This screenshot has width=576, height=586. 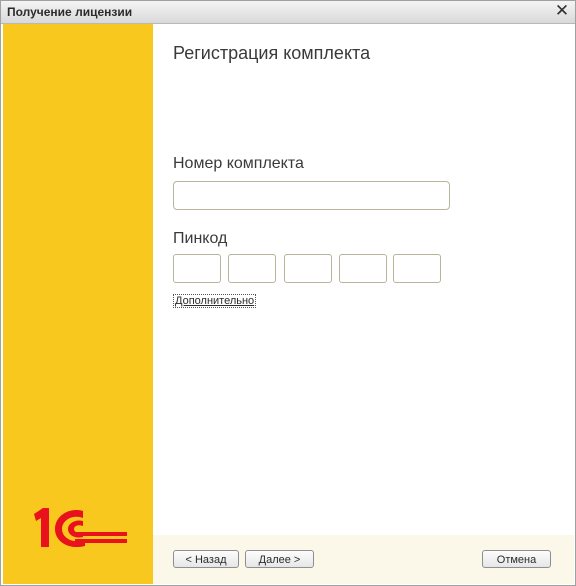 What do you see at coordinates (288, 12) in the screenshot?
I see `title-bar: Получение лицензии ✕` at bounding box center [288, 12].